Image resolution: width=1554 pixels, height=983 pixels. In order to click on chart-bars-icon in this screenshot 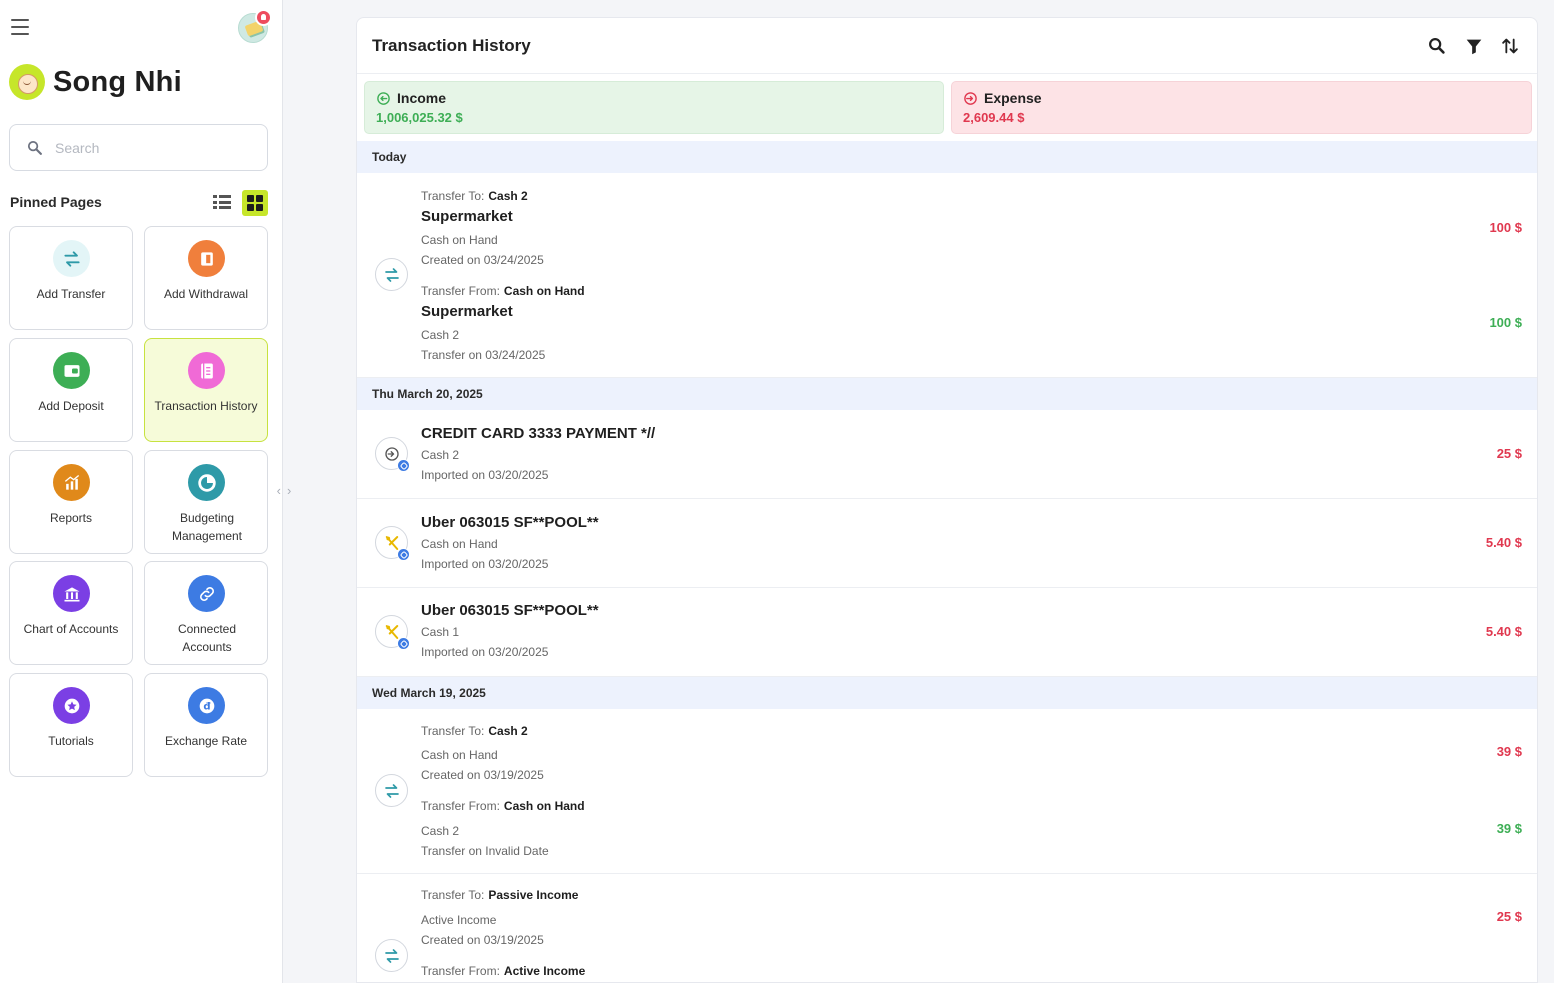, I will do `click(71, 482)`.